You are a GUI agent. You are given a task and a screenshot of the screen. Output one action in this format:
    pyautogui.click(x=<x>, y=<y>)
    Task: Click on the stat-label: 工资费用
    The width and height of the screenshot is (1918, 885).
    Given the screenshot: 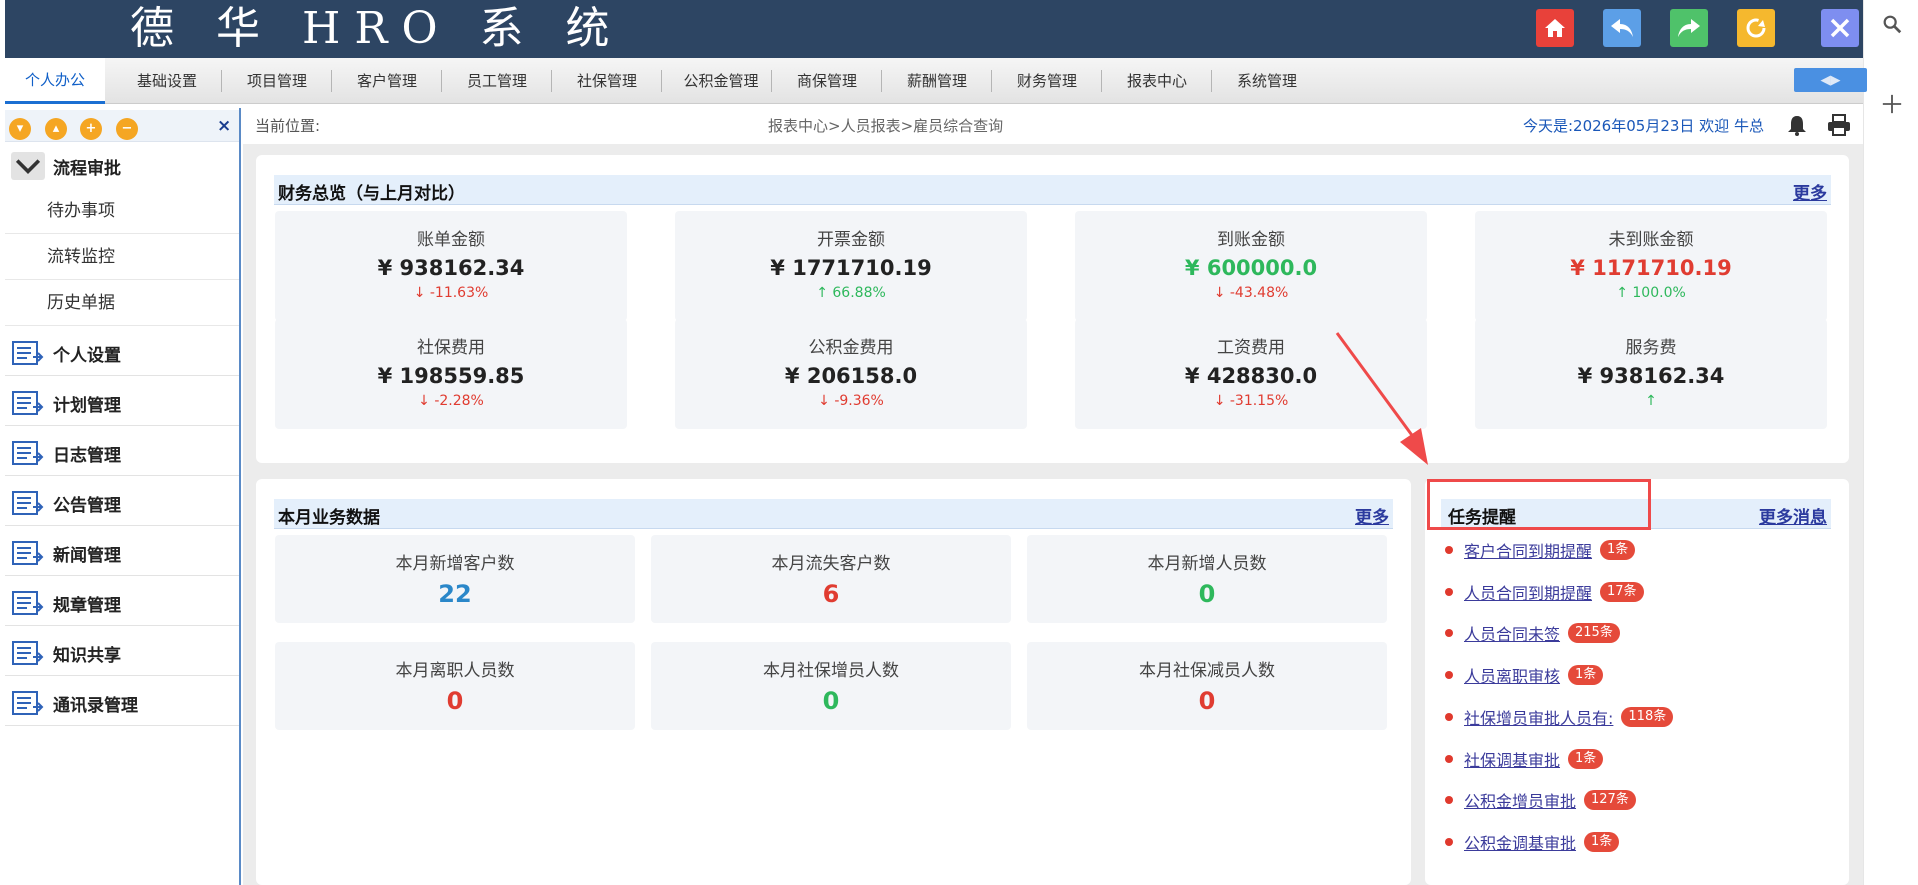 What is the action you would take?
    pyautogui.click(x=1251, y=348)
    